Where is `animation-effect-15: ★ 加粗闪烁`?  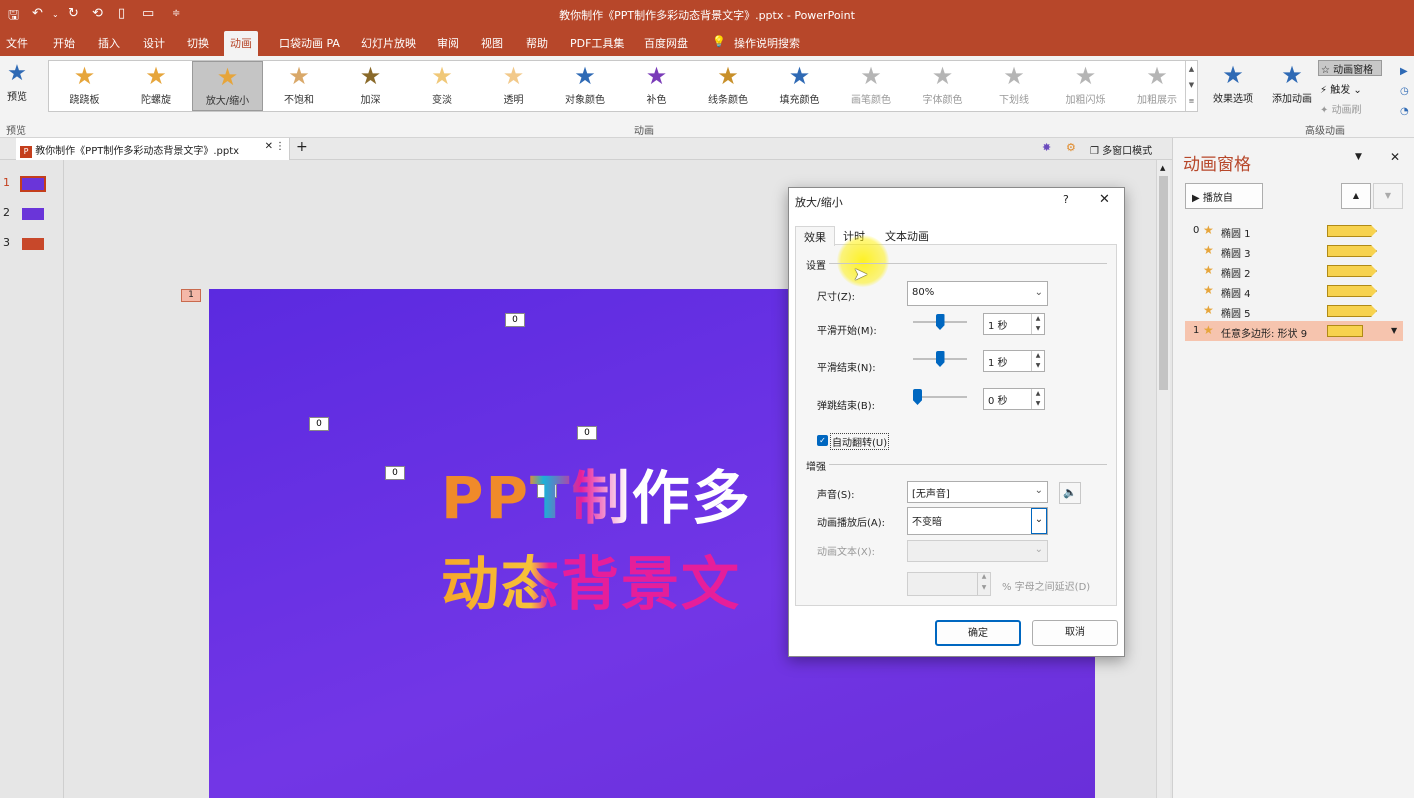
animation-effect-15: ★ 加粗闪烁 is located at coordinates (1085, 86).